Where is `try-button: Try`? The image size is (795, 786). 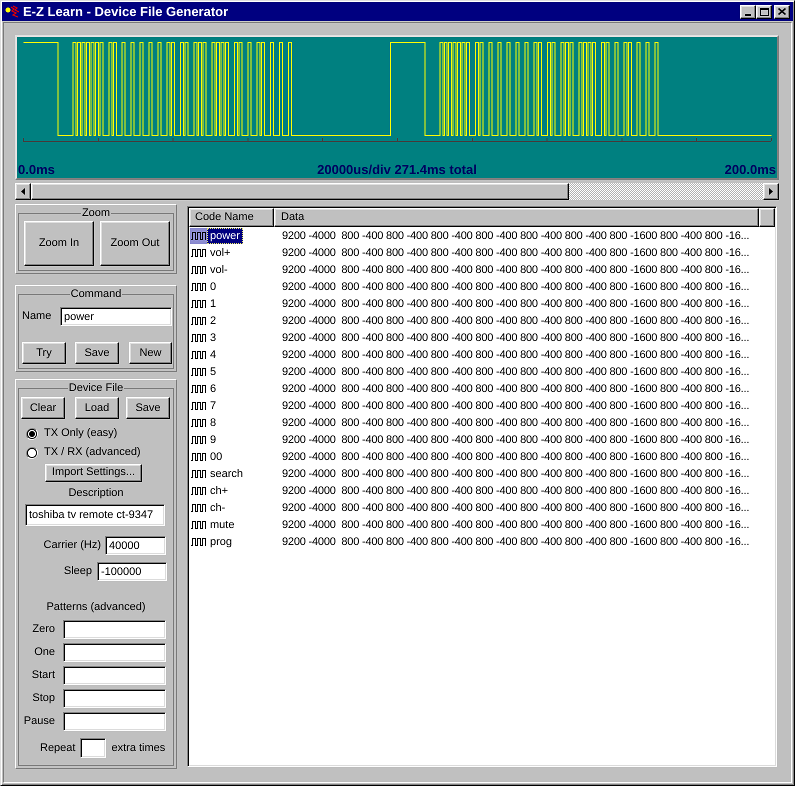
try-button: Try is located at coordinates (44, 353).